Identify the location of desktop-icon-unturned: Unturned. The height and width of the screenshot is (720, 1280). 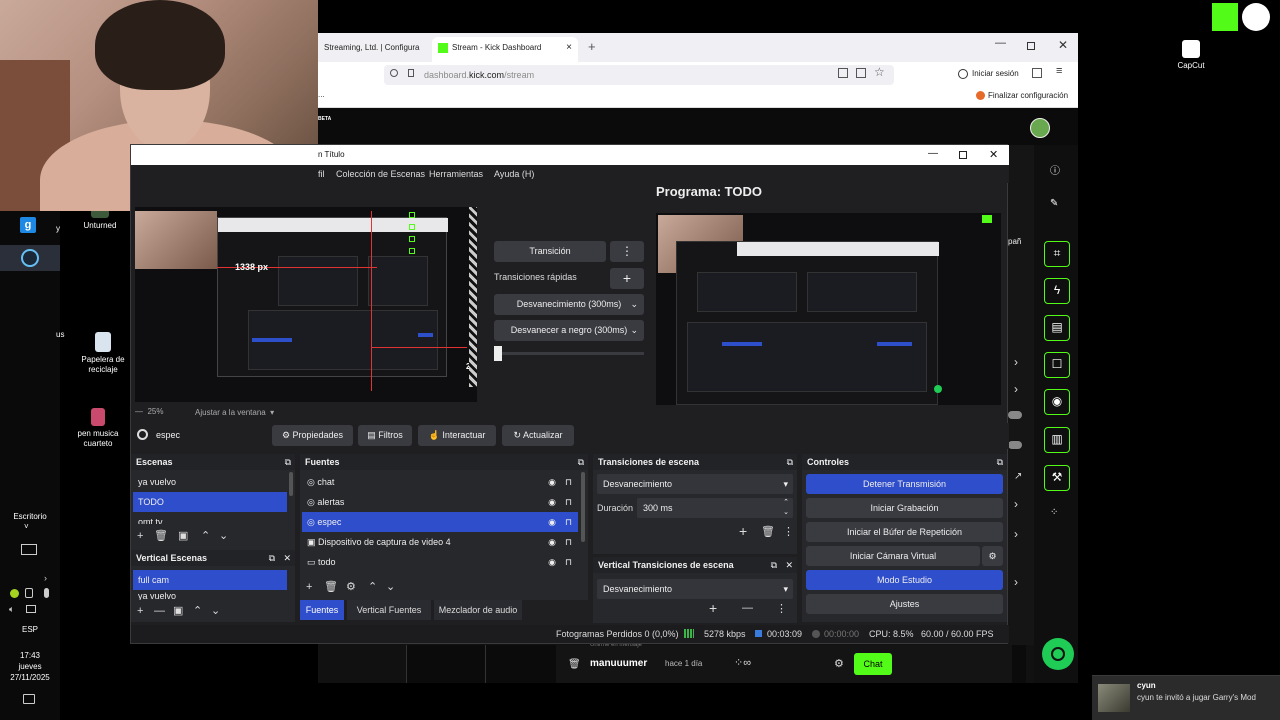
(100, 219).